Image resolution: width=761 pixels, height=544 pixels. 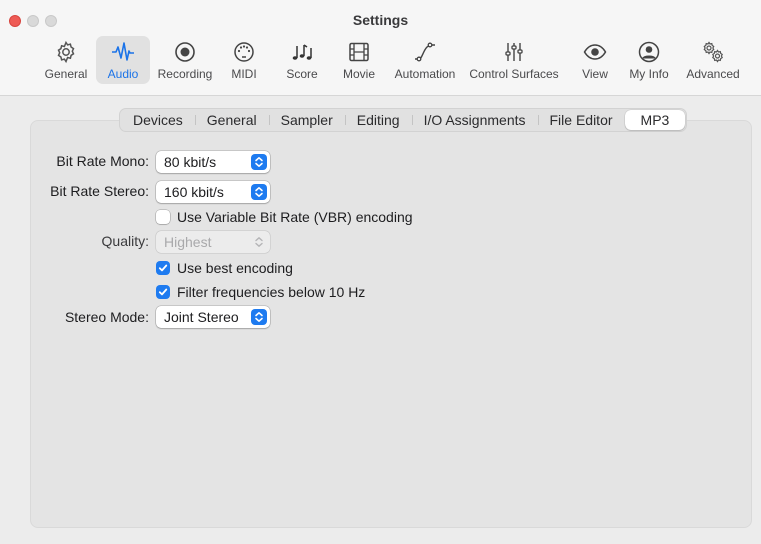 I want to click on vbr-checkbox-label: Use Variable Bit Rate (VBR) encoding, so click(x=295, y=217).